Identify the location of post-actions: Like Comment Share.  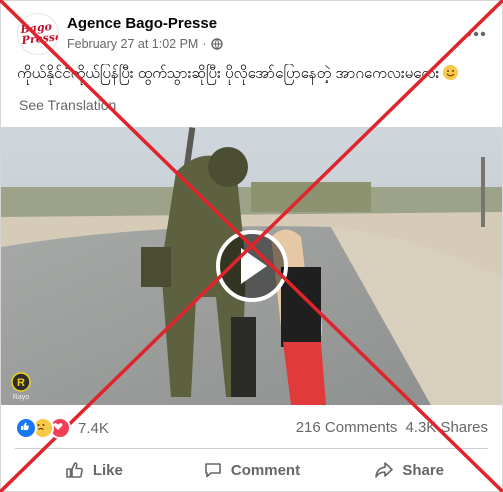
(251, 470).